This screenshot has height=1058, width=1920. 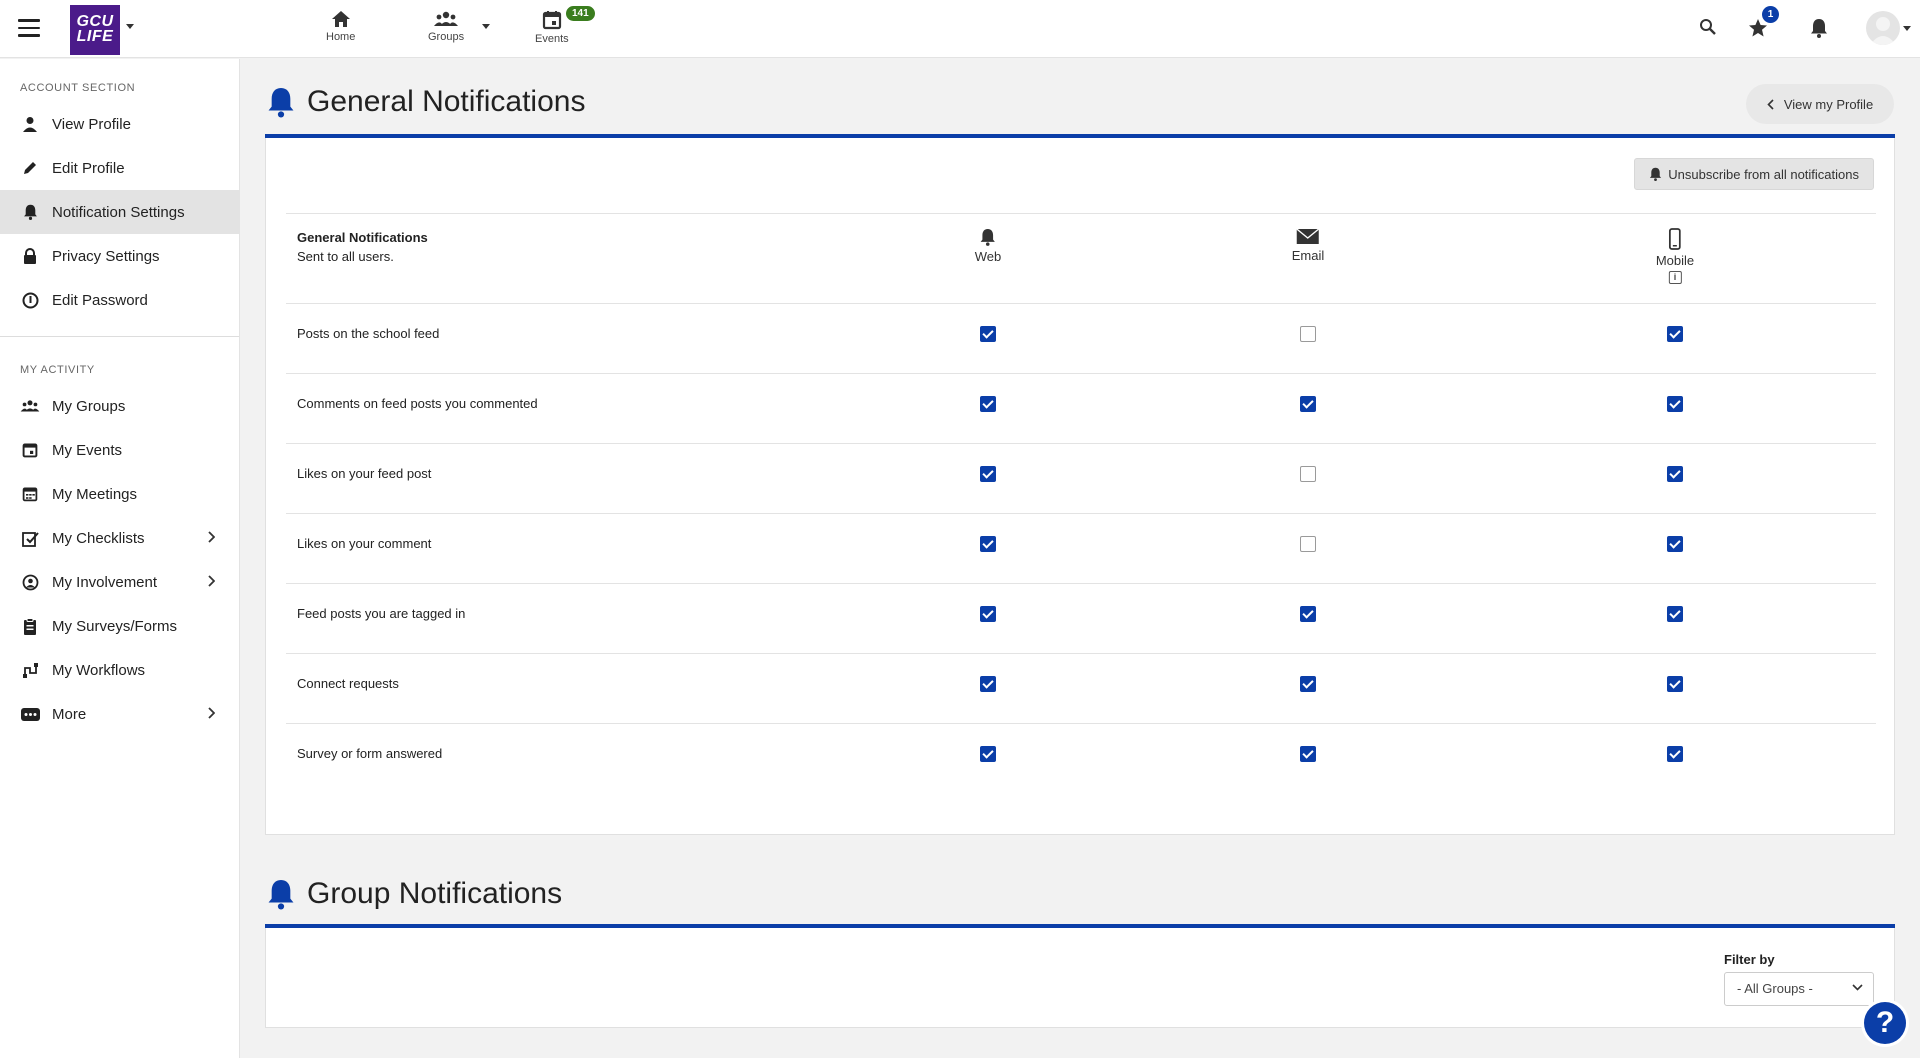 What do you see at coordinates (98, 538) in the screenshot?
I see `sidebar-item-label: My Checklists` at bounding box center [98, 538].